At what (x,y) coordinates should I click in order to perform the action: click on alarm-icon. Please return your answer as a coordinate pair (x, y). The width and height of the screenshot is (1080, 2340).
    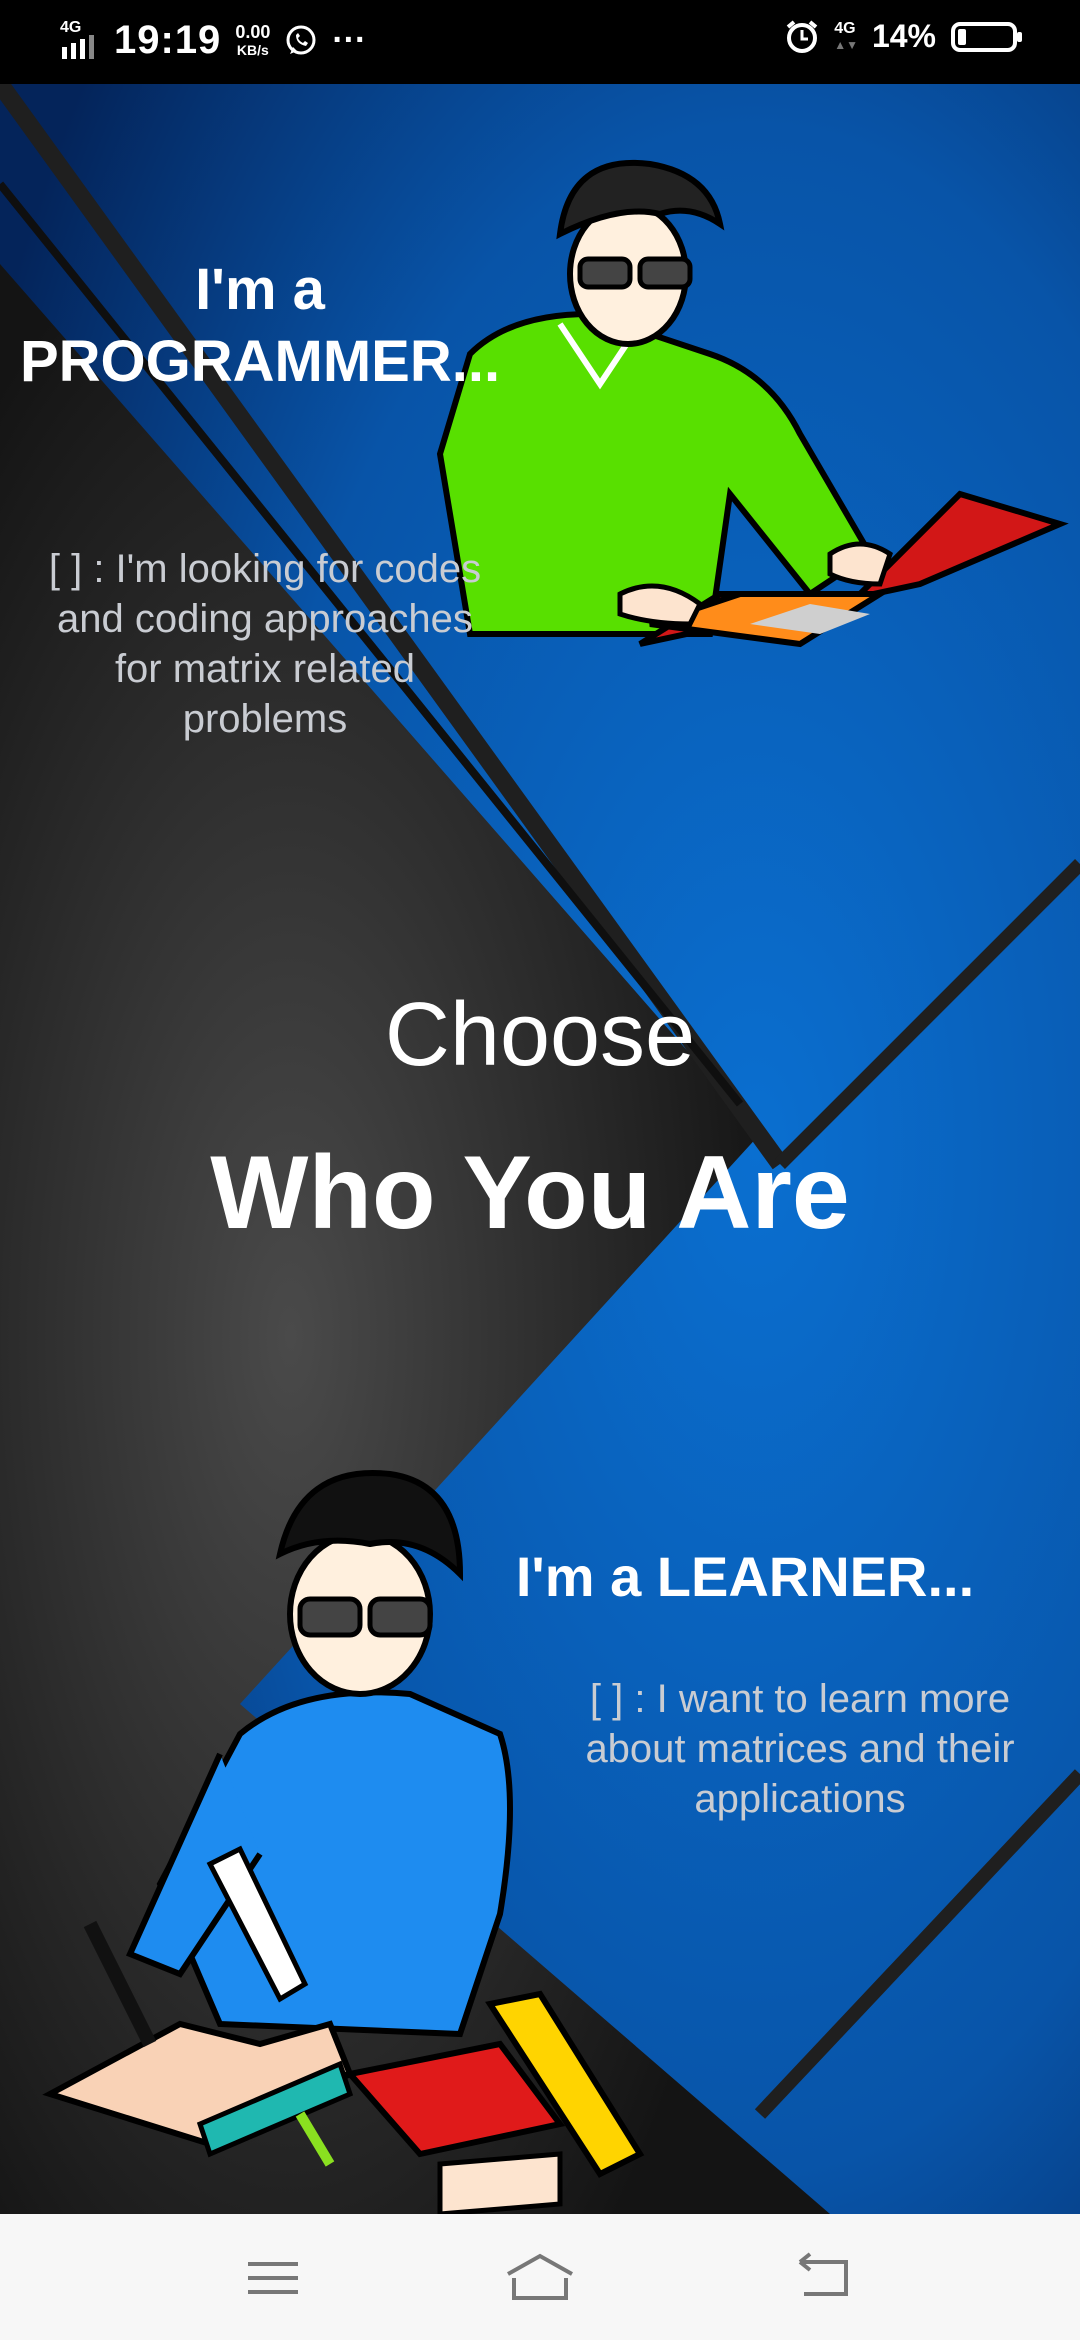
    Looking at the image, I should click on (802, 36).